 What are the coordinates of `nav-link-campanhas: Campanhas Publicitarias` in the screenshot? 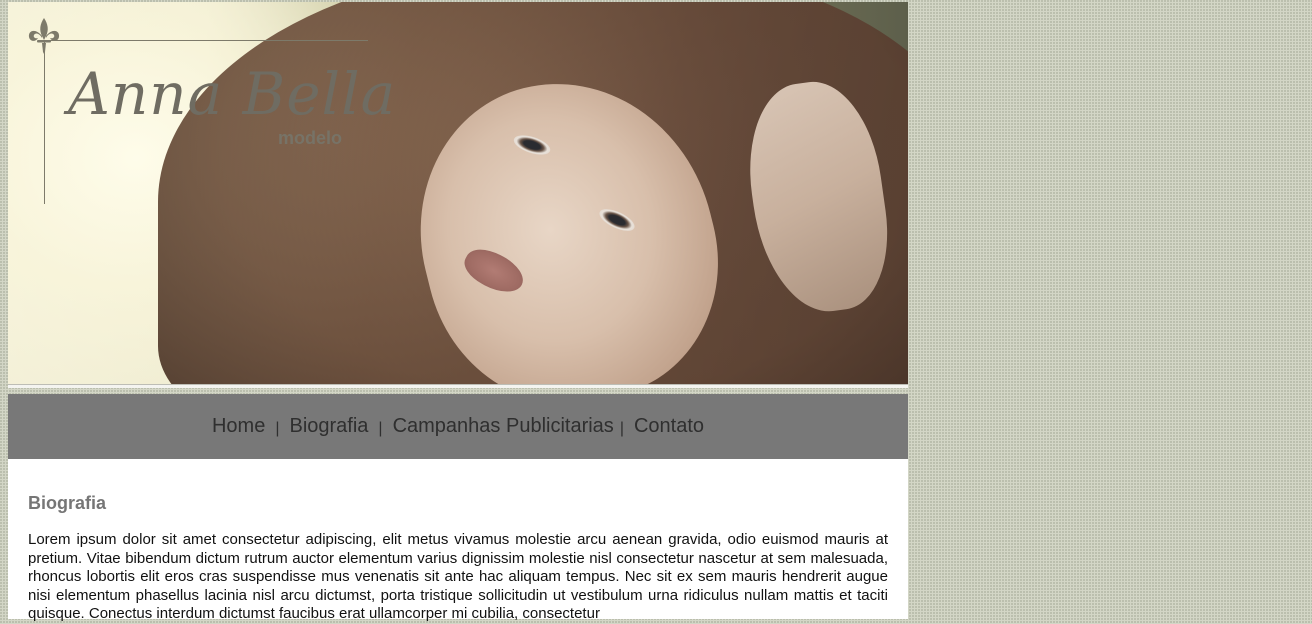 It's located at (503, 426).